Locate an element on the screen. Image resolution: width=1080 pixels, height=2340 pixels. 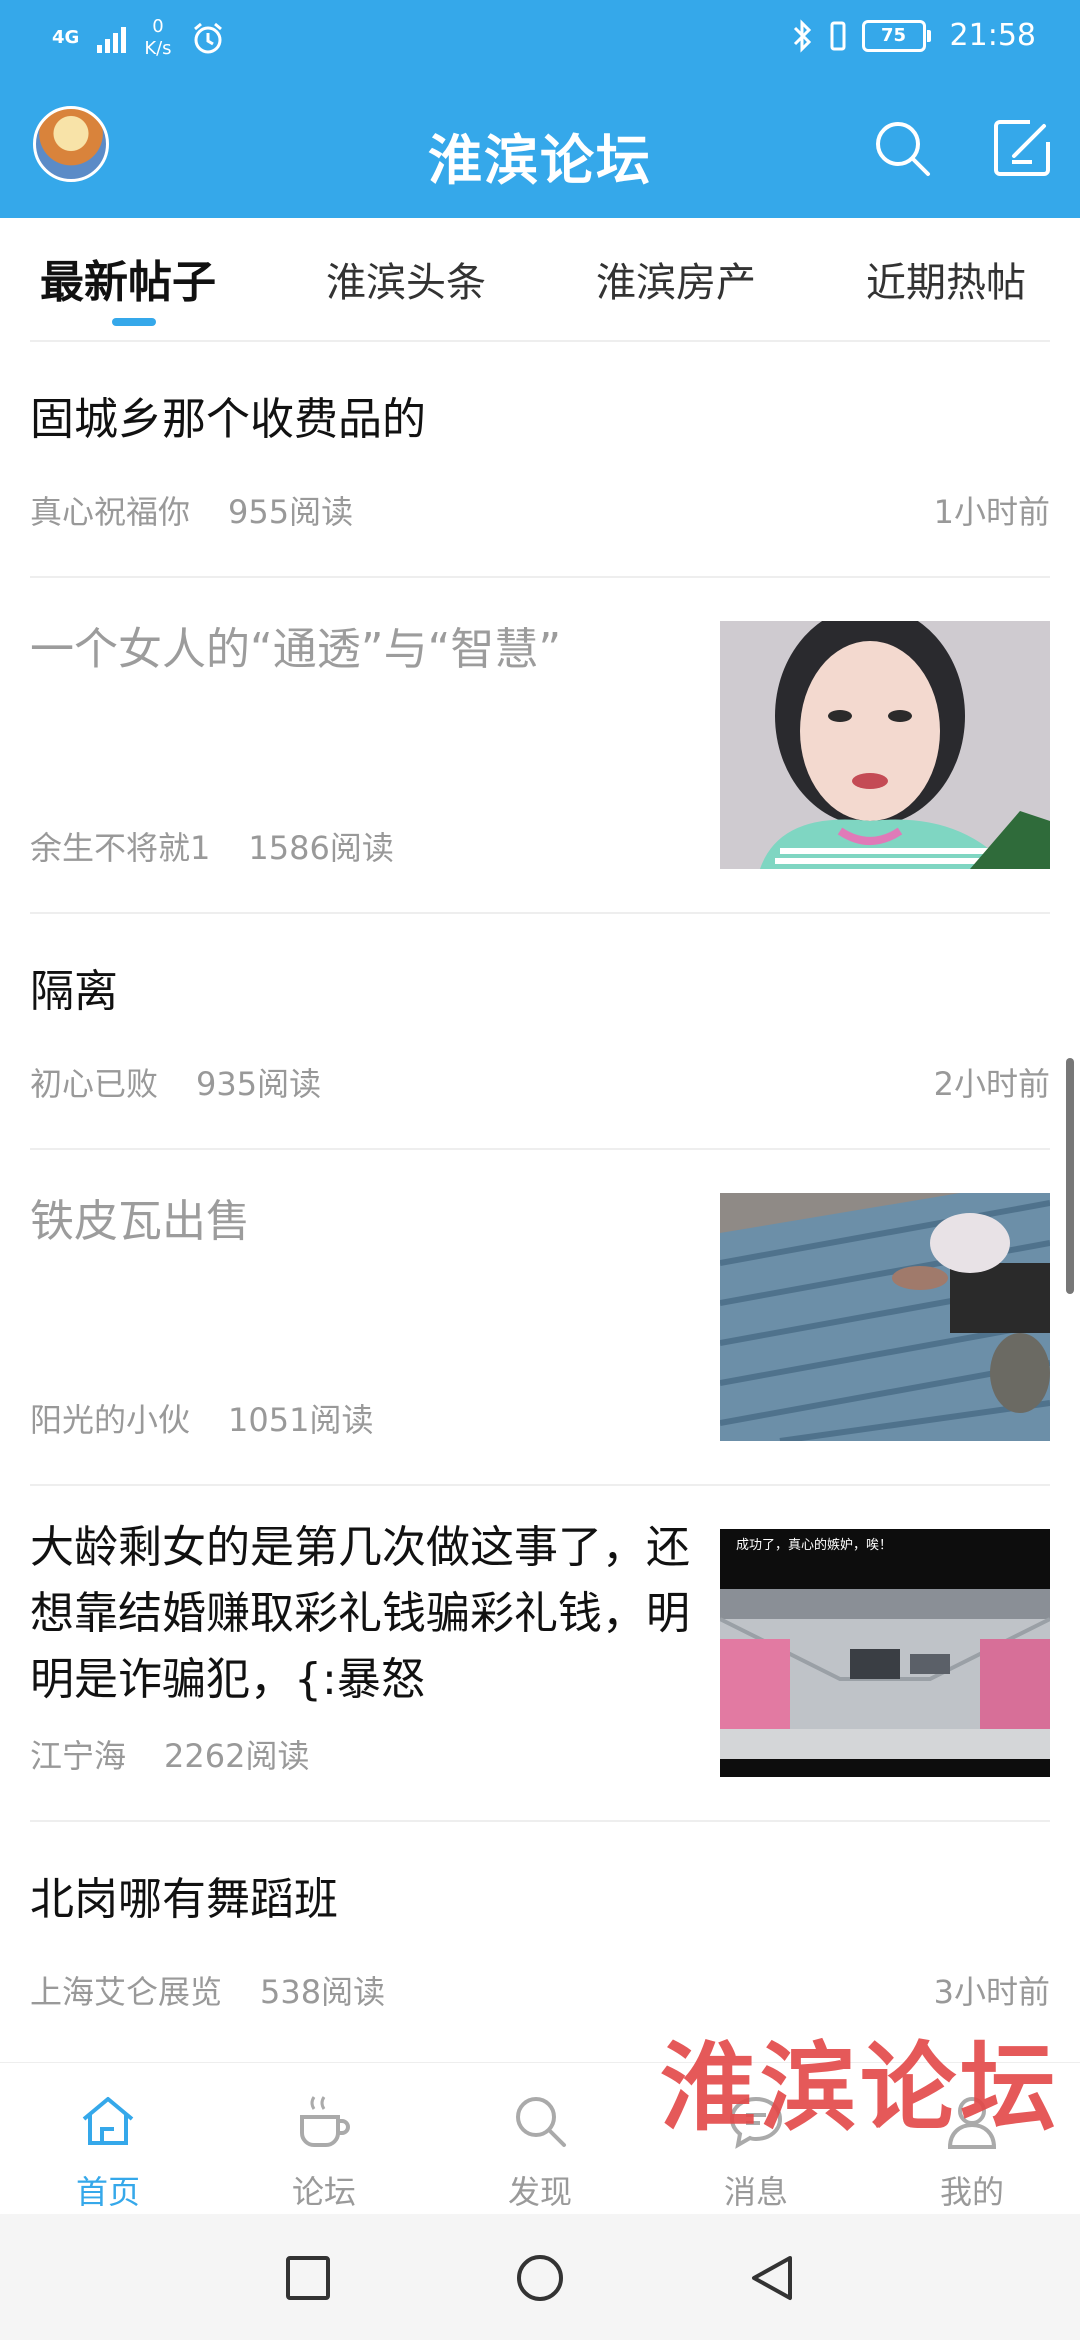
post-meta: 余生不将就1 1586阅读 is located at coordinates (212, 846).